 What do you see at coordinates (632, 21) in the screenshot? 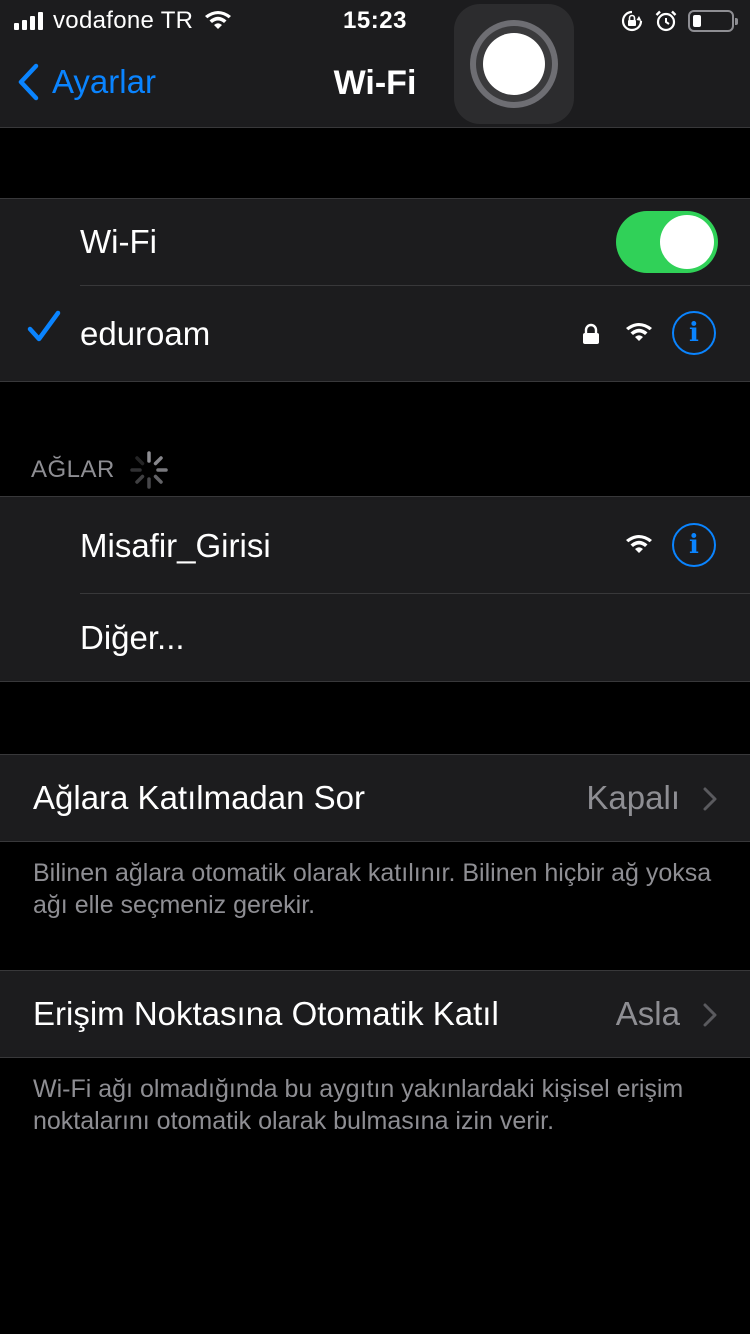
I see `orientation-lock-icon` at bounding box center [632, 21].